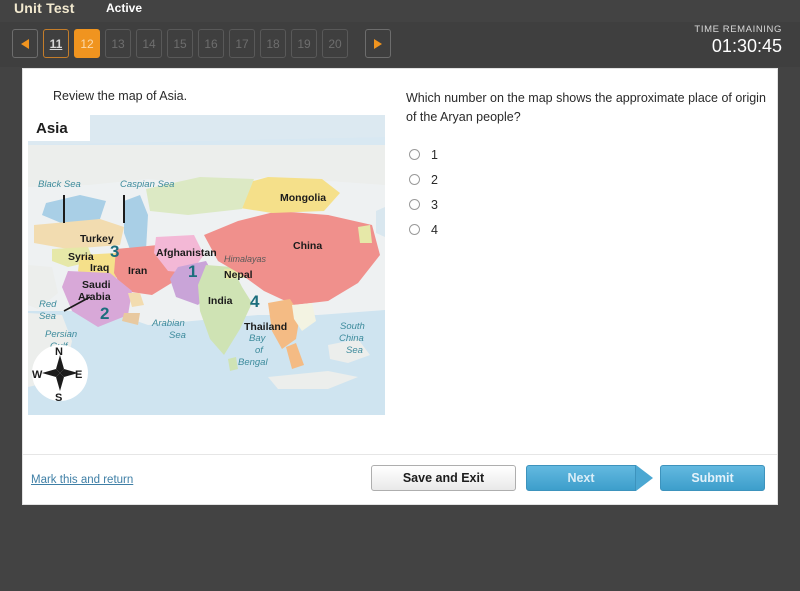 This screenshot has height=591, width=800. I want to click on map-water-bengal: Bengal, so click(253, 362).